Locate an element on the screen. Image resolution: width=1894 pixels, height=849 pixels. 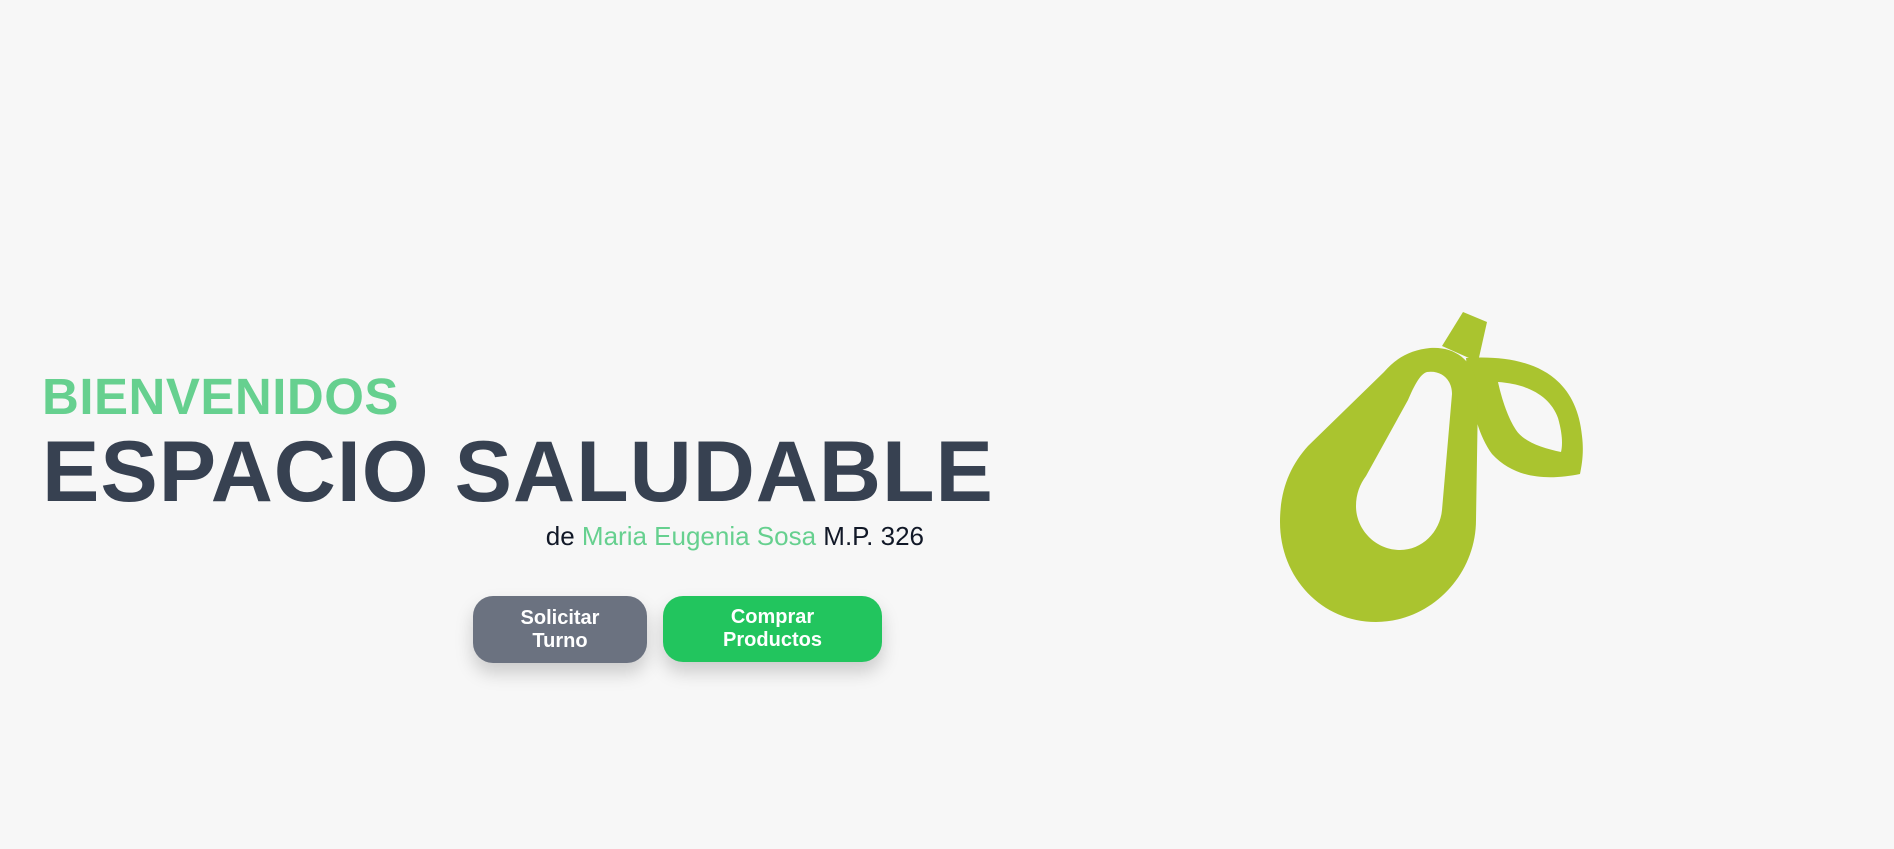
request-appointment-button: Solicitar Turno is located at coordinates (560, 629).